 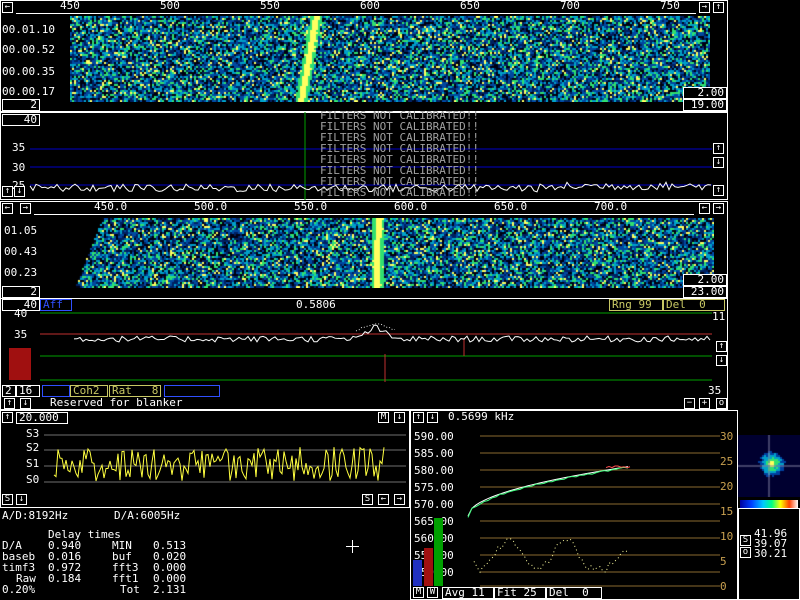 What do you see at coordinates (769, 504) in the screenshot?
I see `pol-color-scale` at bounding box center [769, 504].